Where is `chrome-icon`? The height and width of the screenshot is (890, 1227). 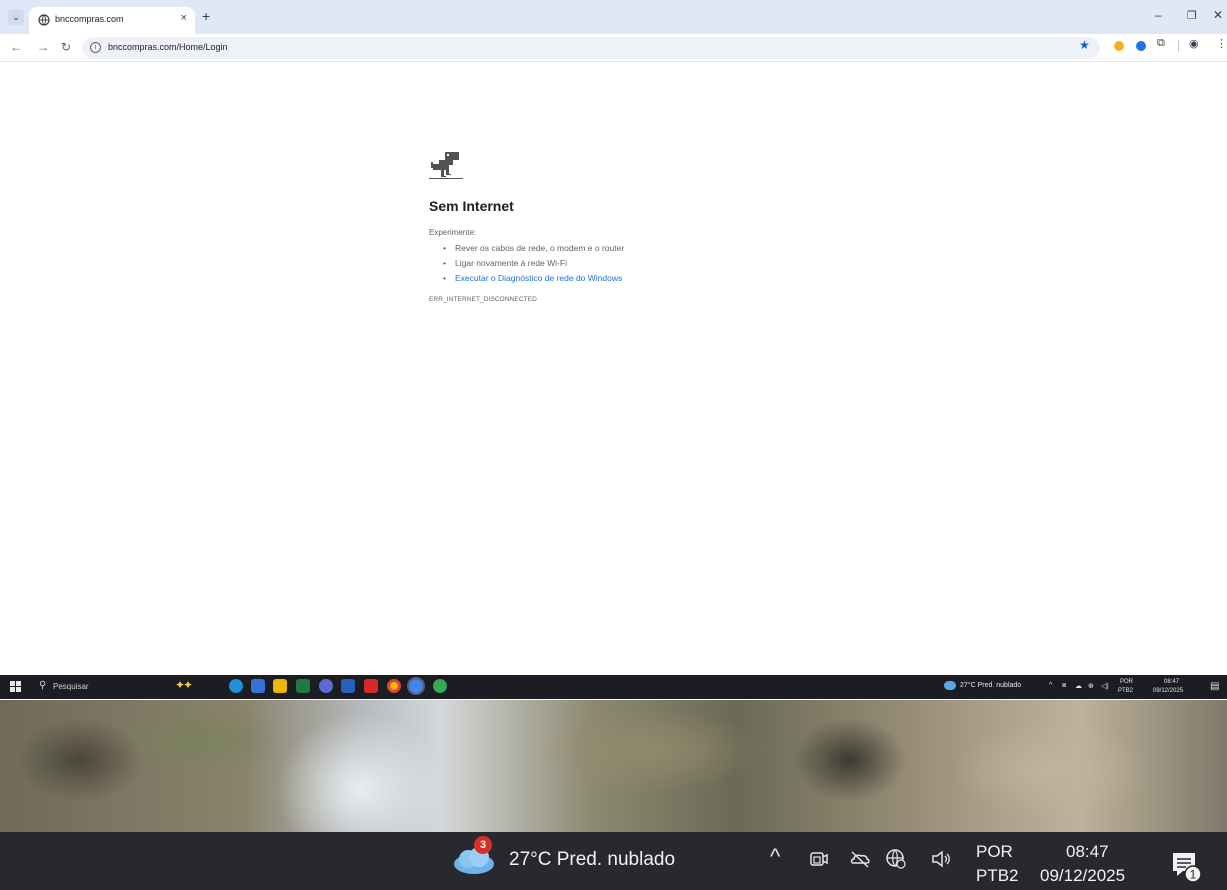
chrome-icon is located at coordinates (394, 686).